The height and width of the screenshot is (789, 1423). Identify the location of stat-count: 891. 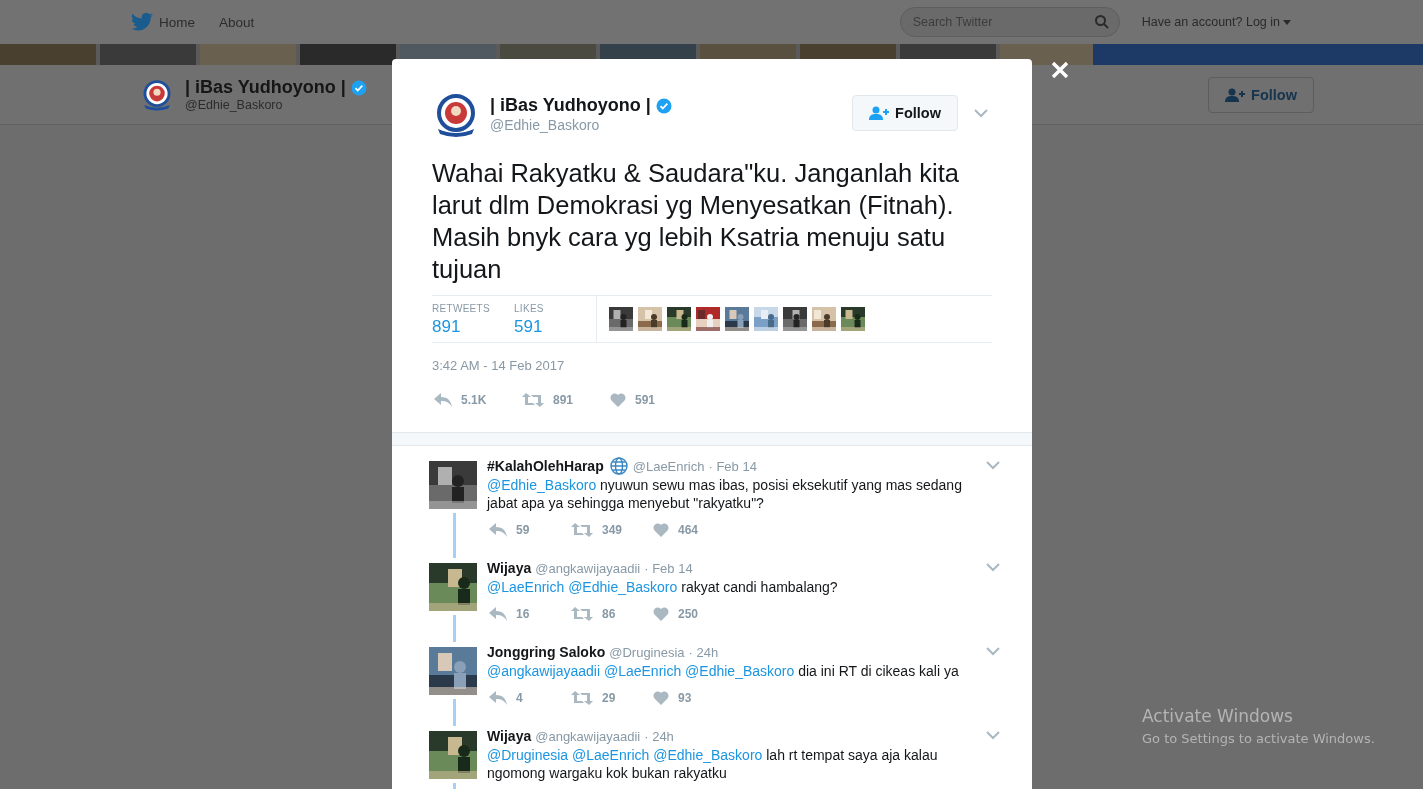
(461, 327).